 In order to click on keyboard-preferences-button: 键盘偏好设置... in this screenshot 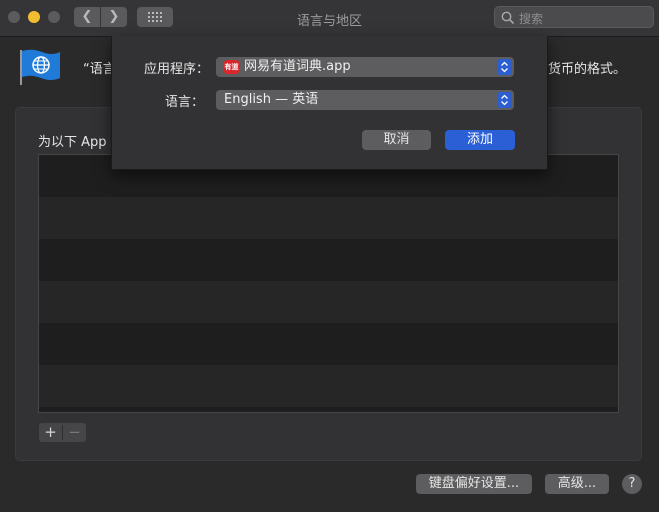, I will do `click(474, 484)`.